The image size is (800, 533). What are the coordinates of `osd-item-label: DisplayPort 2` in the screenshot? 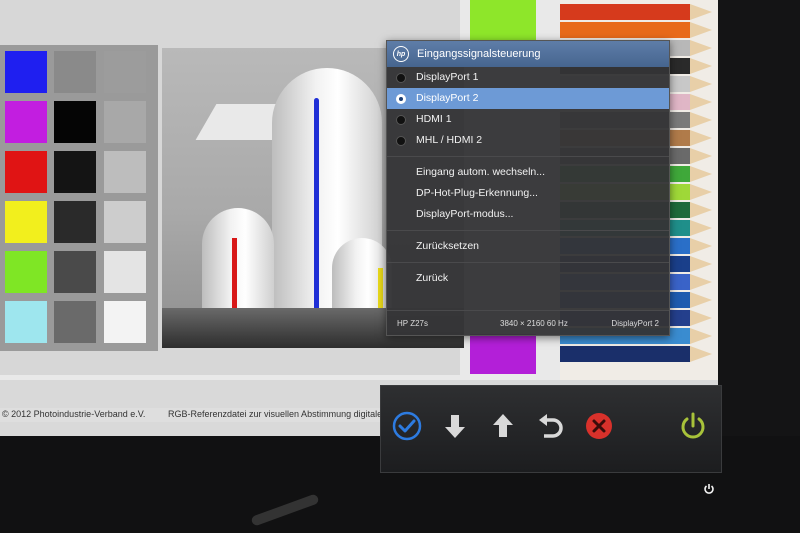 It's located at (447, 98).